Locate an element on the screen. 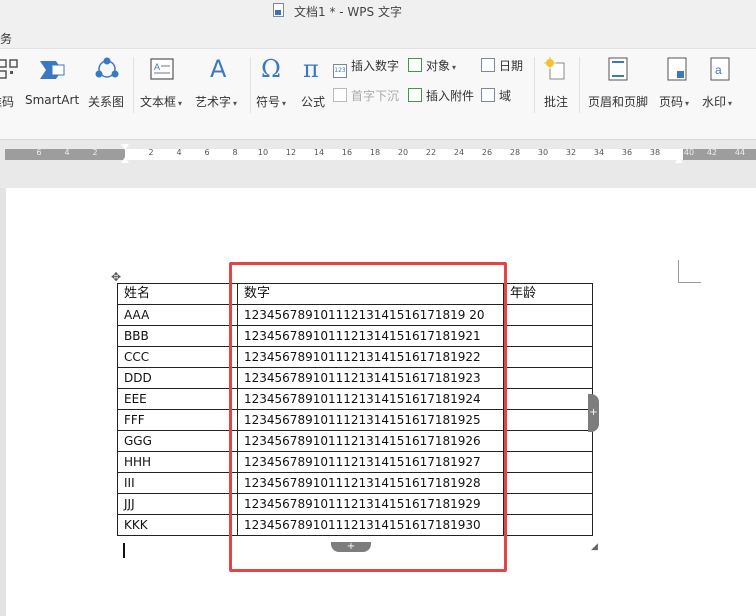 The width and height of the screenshot is (756, 616). insert-number-button: 123 插入数字 is located at coordinates (366, 67).